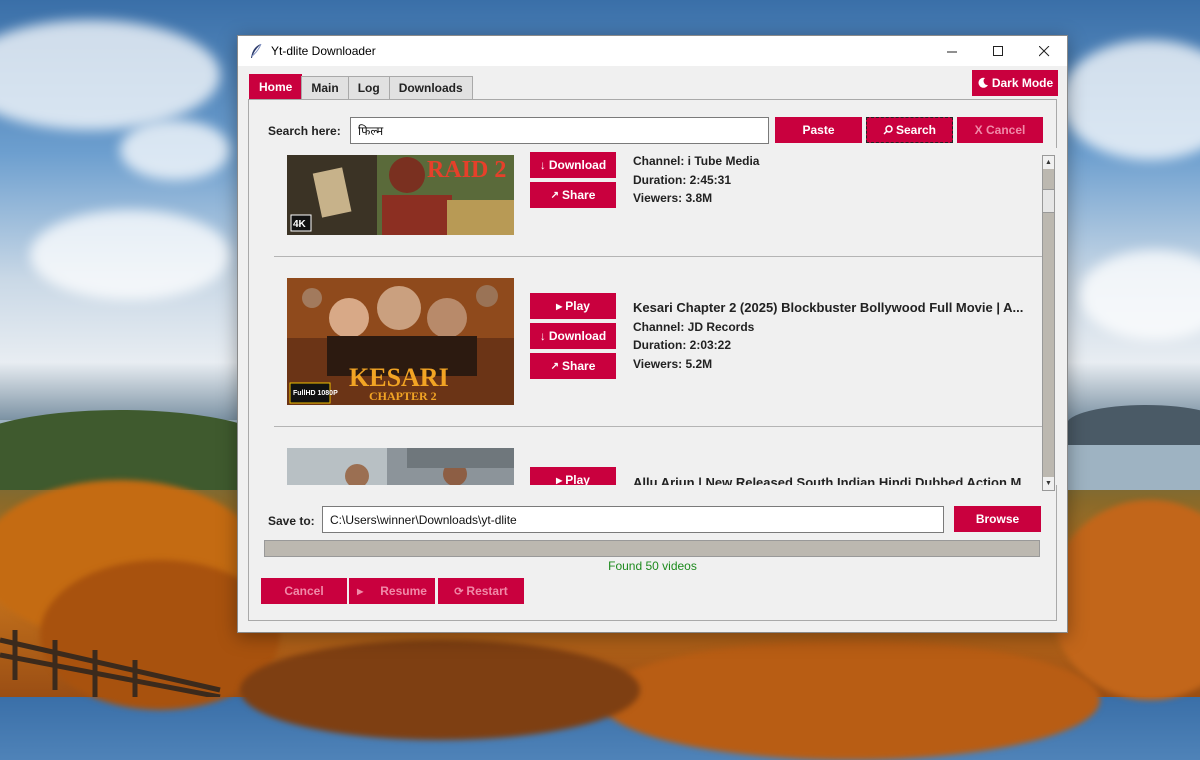 The image size is (1200, 760). I want to click on thumbnail-title: KESARI, so click(399, 377).